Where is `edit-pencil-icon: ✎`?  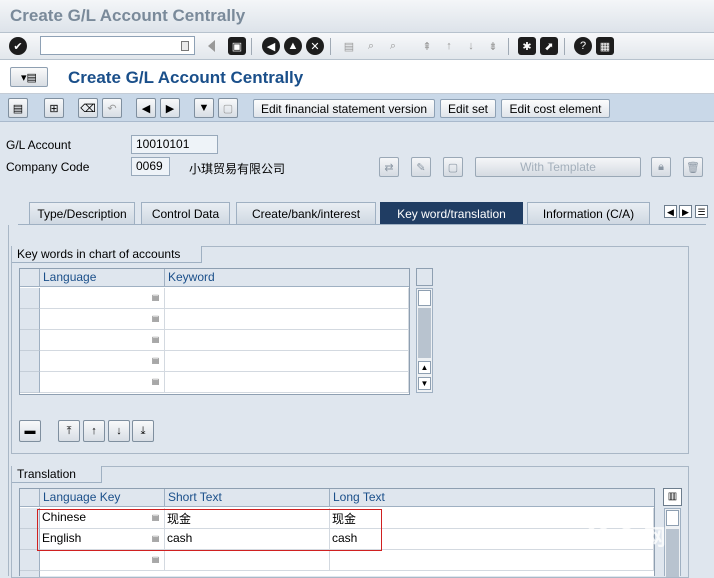 edit-pencil-icon: ✎ is located at coordinates (421, 167).